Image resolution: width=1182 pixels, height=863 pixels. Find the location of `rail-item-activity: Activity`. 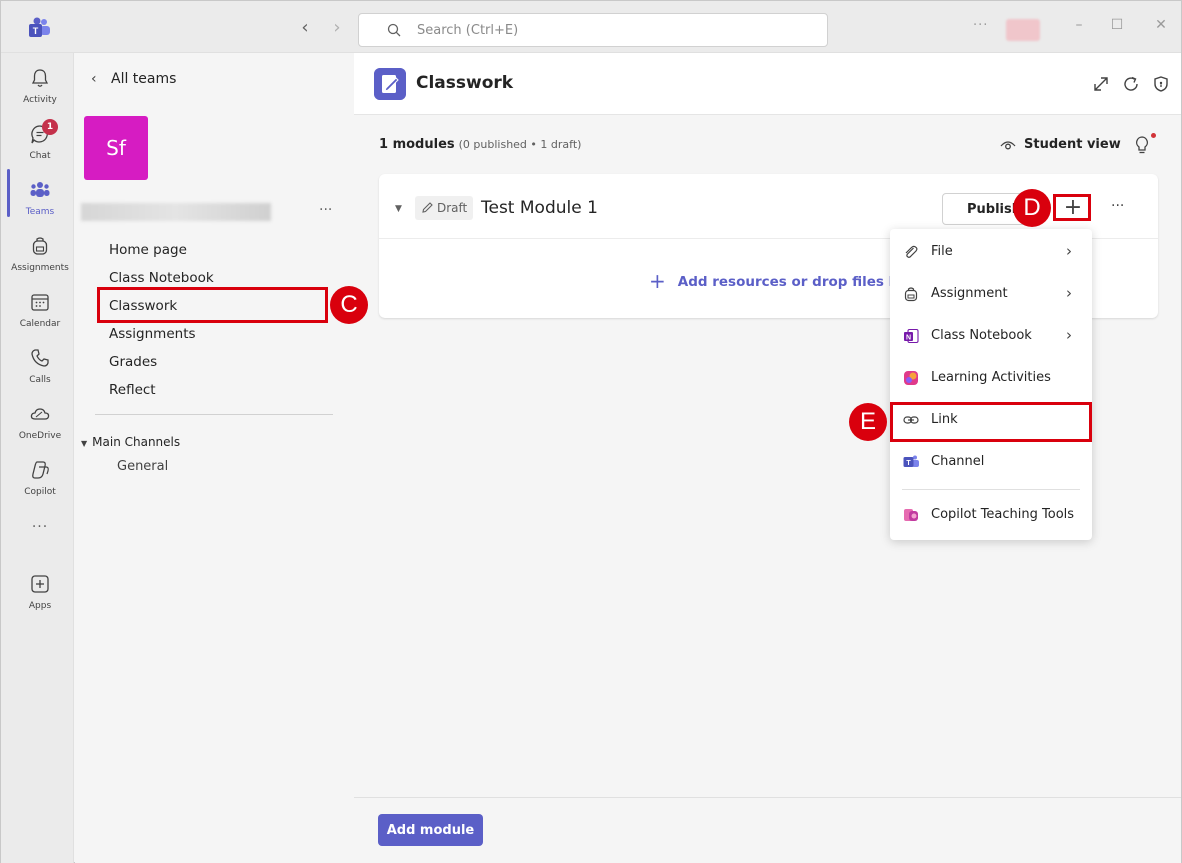

rail-item-activity: Activity is located at coordinates (37, 88).